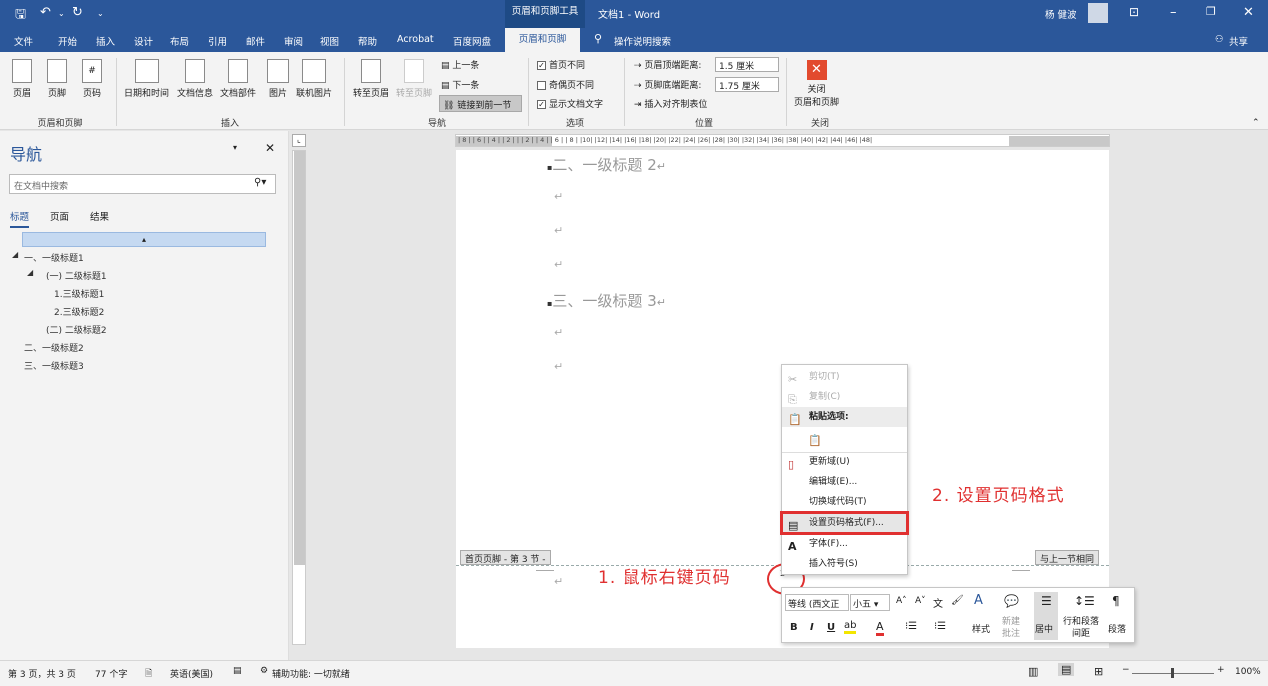 The width and height of the screenshot is (1268, 686). I want to click on share-button: 共享, so click(1238, 41).